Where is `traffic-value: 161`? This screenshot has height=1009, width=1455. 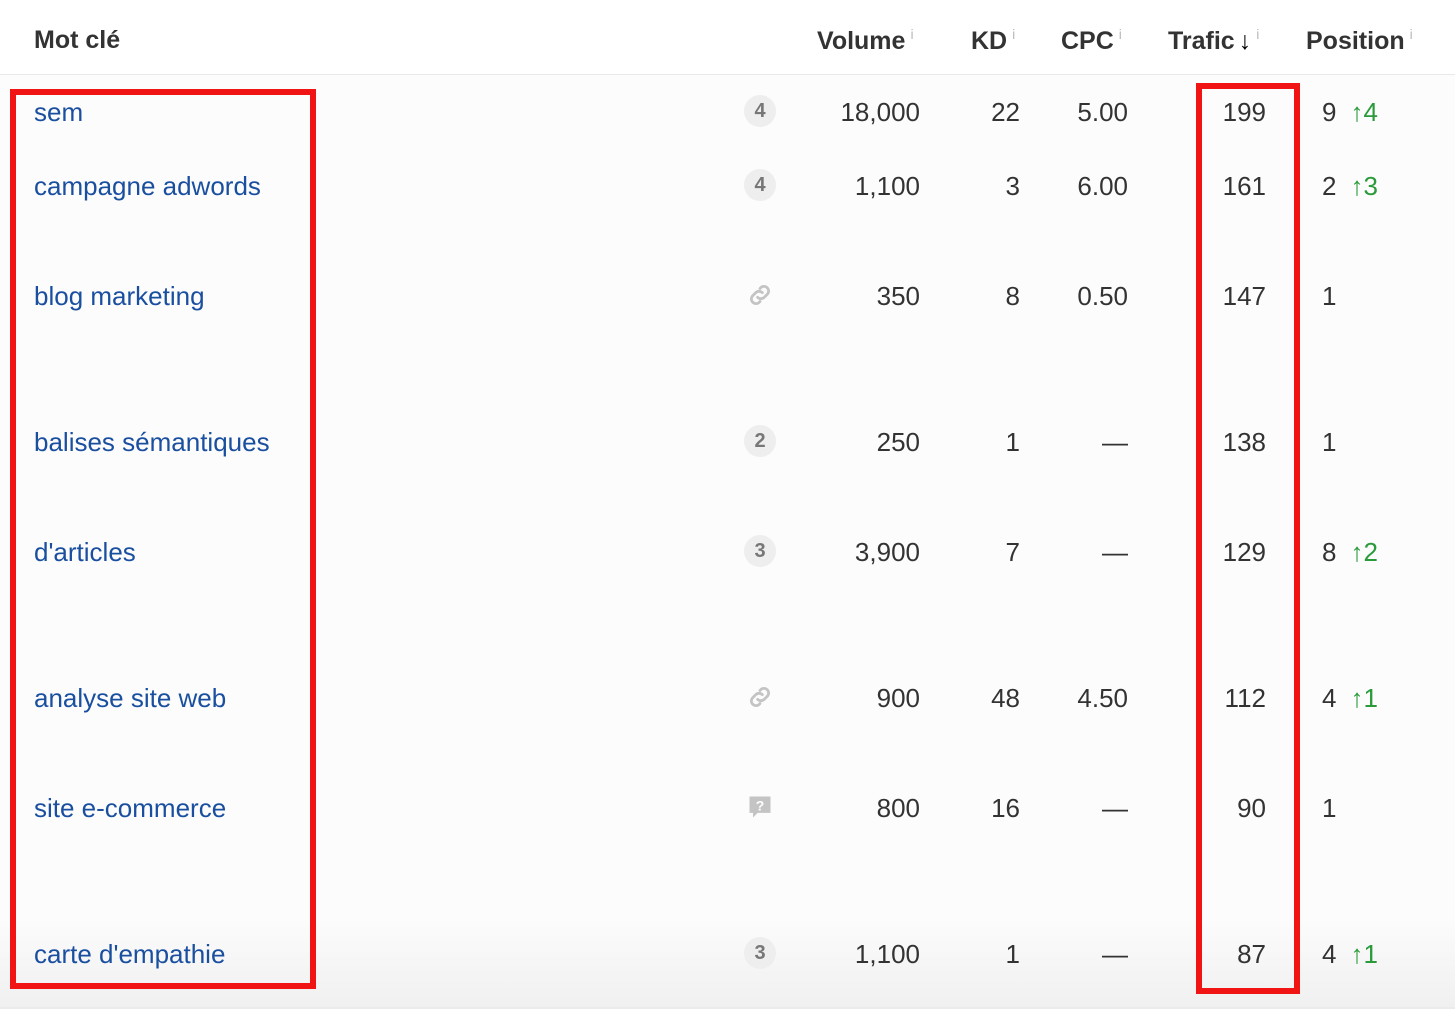 traffic-value: 161 is located at coordinates (1244, 186).